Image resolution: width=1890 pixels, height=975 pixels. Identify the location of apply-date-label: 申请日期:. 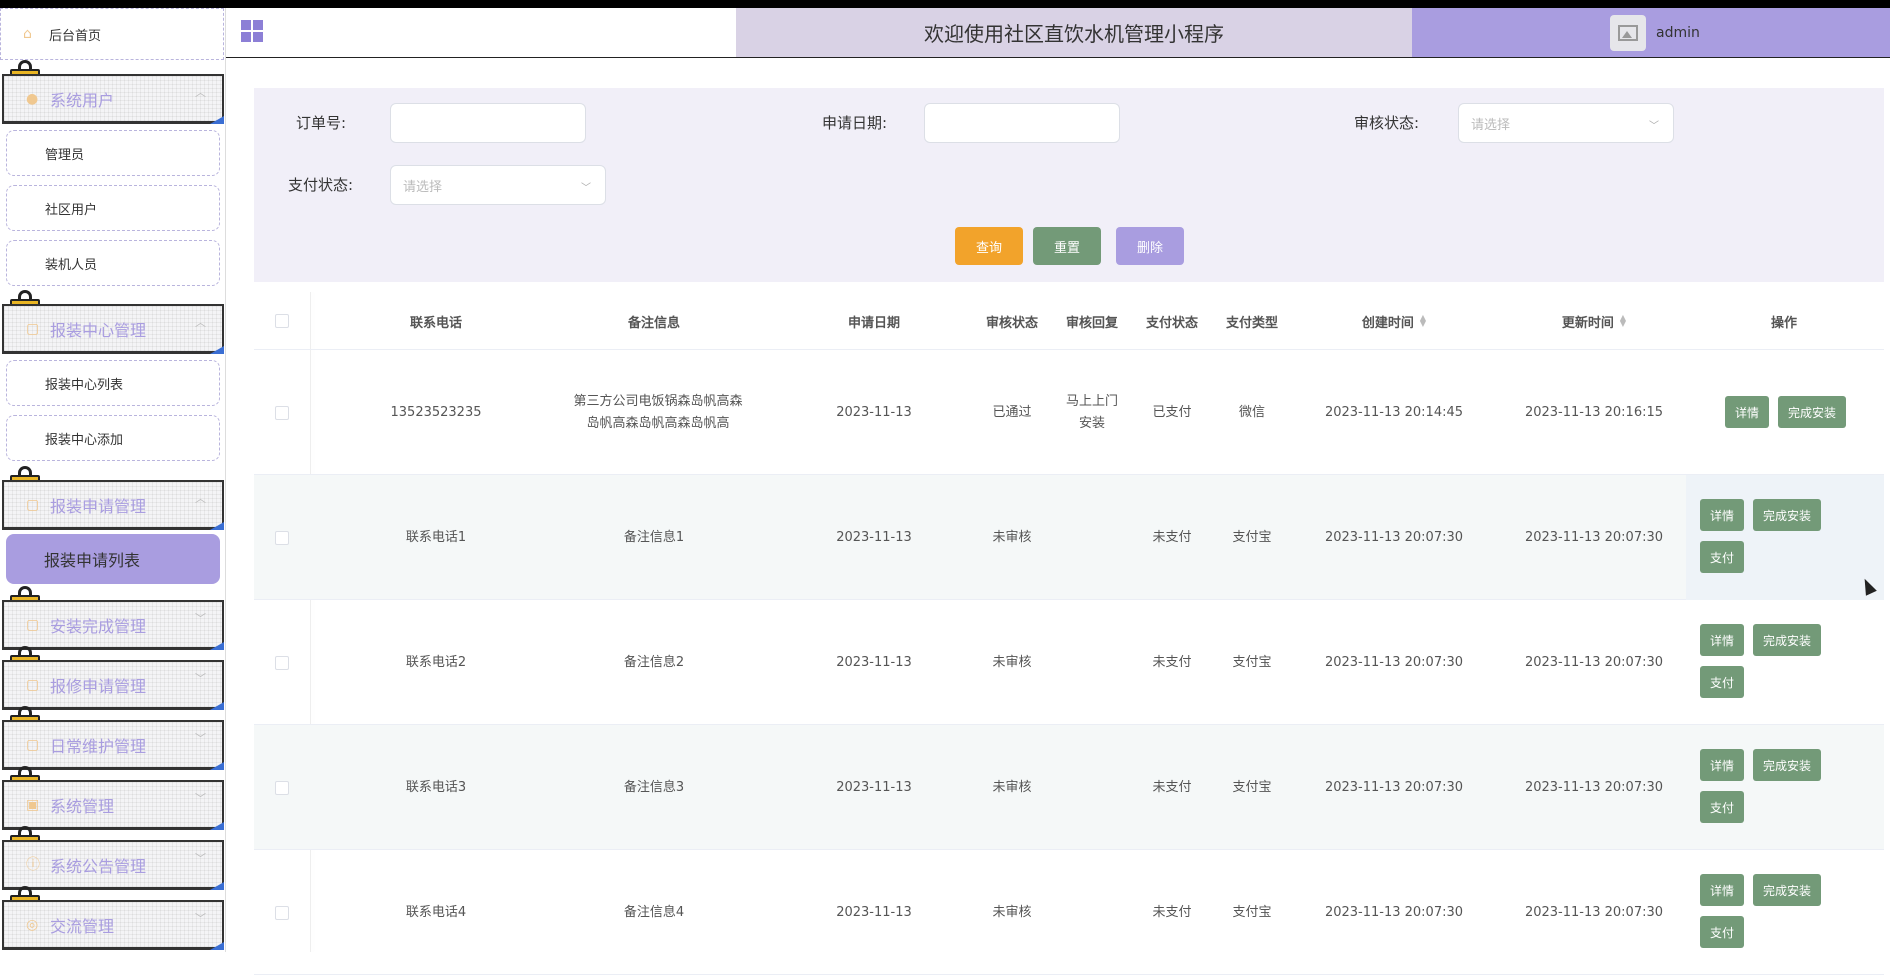
(855, 123).